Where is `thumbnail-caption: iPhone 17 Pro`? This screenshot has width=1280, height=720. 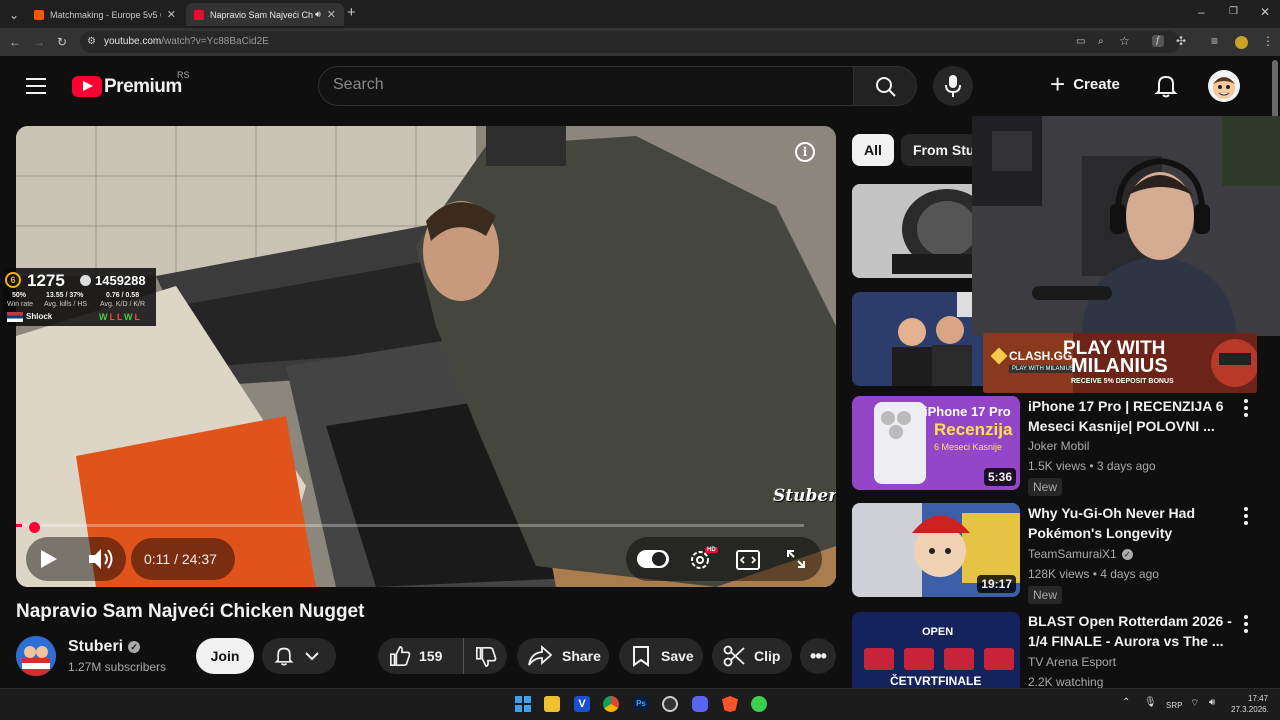
thumbnail-caption: iPhone 17 Pro is located at coordinates (967, 411).